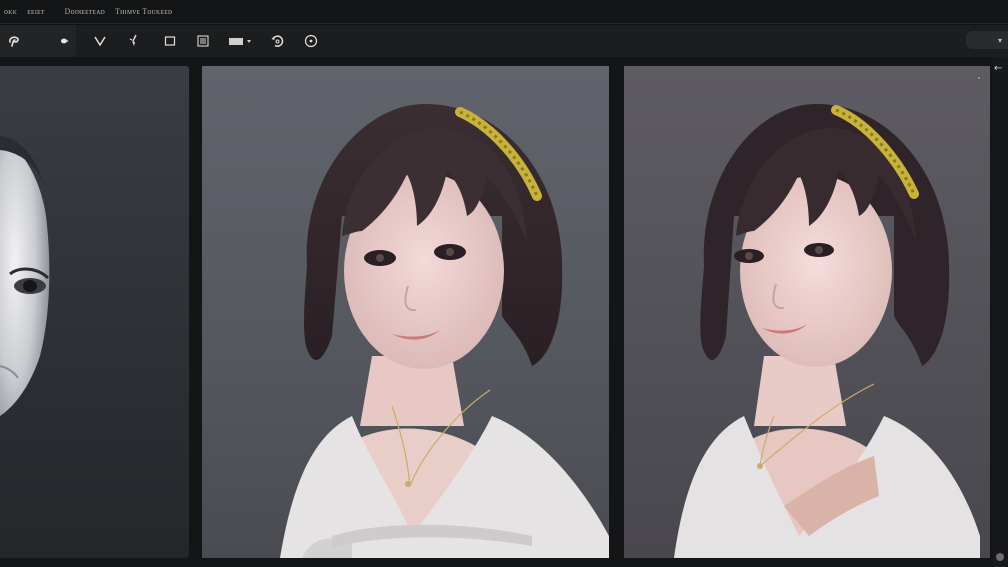 This screenshot has width=1008, height=567. I want to click on square-icon, so click(170, 41).